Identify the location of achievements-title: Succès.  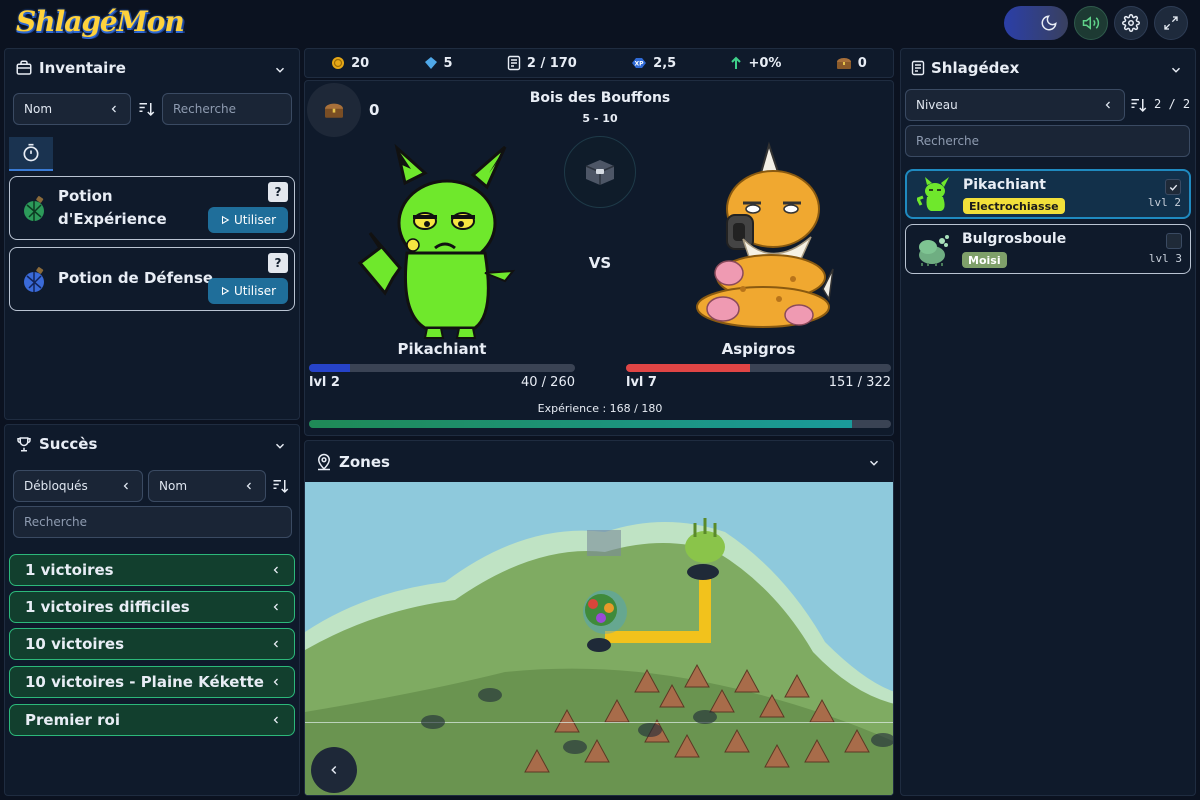
(68, 444).